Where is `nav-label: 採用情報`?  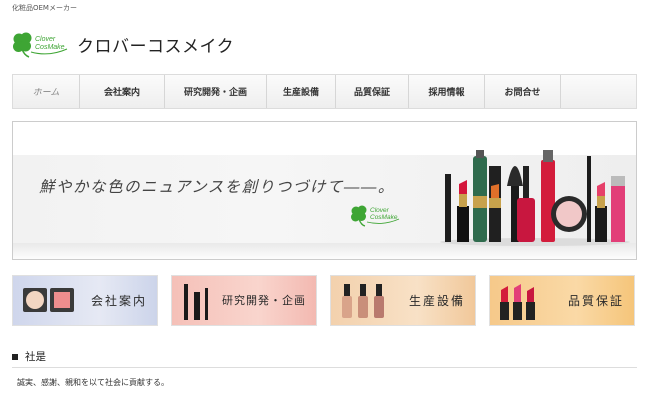
nav-label: 採用情報 is located at coordinates (446, 93).